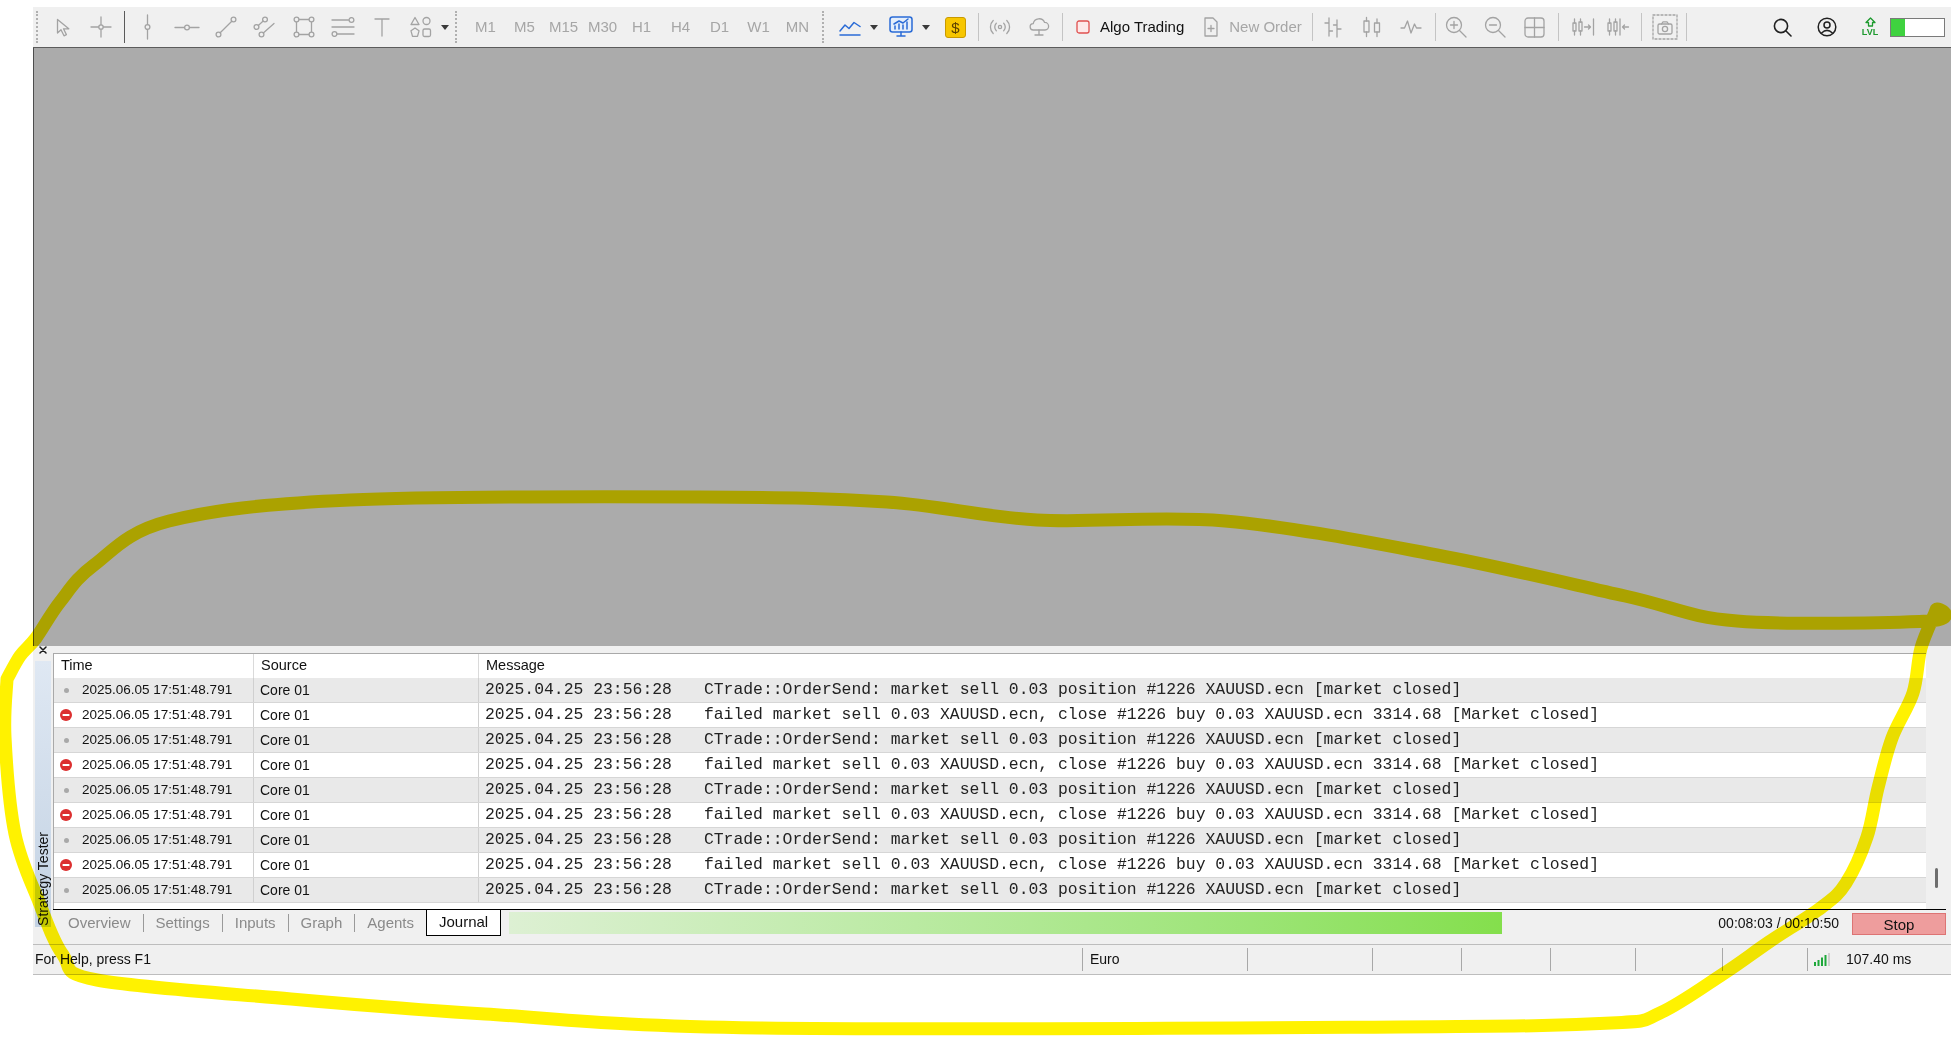 This screenshot has width=1951, height=1037. Describe the element at coordinates (1495, 27) in the screenshot. I see `zoom-out-icon` at that location.